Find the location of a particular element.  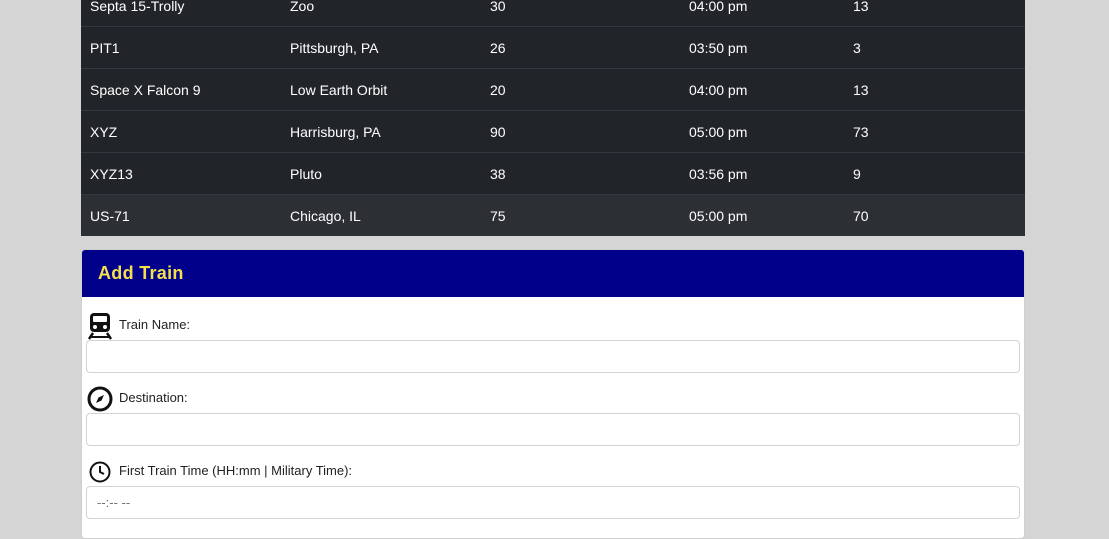

frequency-cell: 26 is located at coordinates (498, 47).